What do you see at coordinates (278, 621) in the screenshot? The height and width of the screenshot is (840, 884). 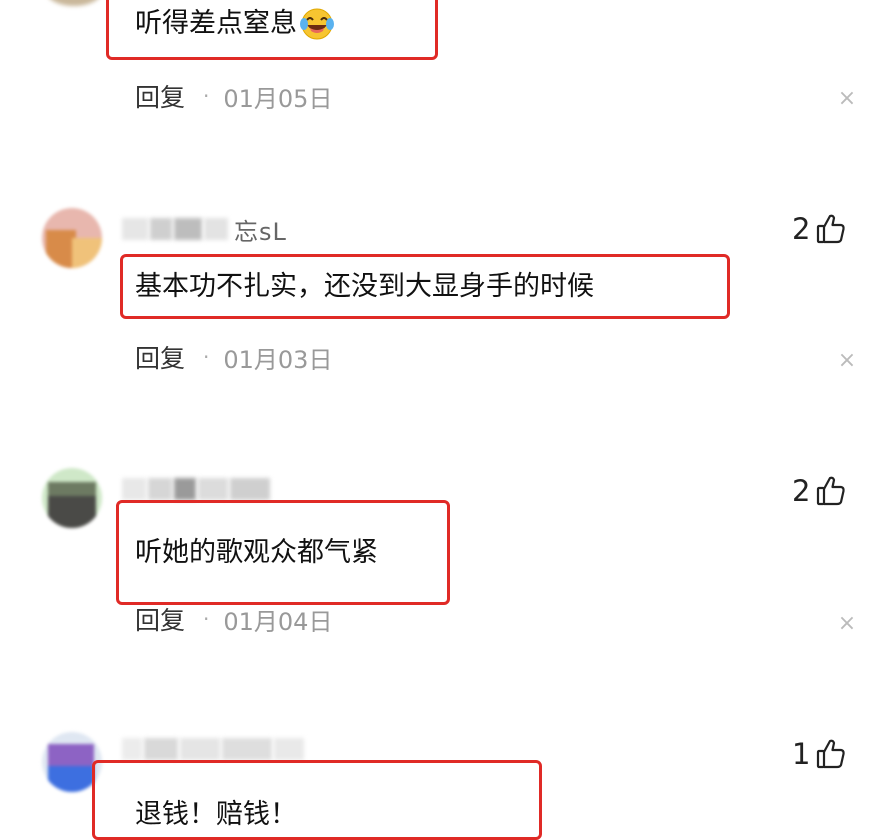 I see `comment-date: 01月04日` at bounding box center [278, 621].